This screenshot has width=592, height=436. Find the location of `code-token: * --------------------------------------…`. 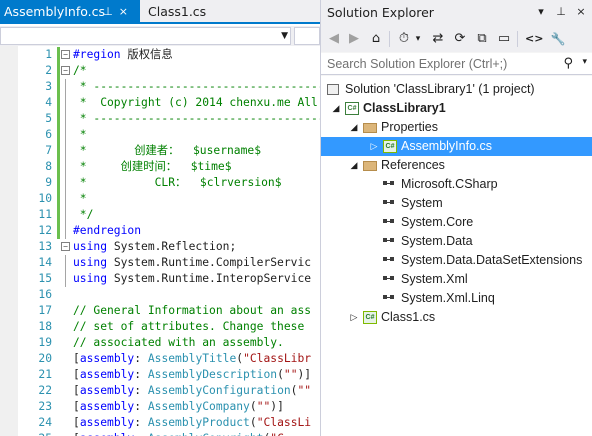

code-token: * --------------------------------------… is located at coordinates (199, 86).